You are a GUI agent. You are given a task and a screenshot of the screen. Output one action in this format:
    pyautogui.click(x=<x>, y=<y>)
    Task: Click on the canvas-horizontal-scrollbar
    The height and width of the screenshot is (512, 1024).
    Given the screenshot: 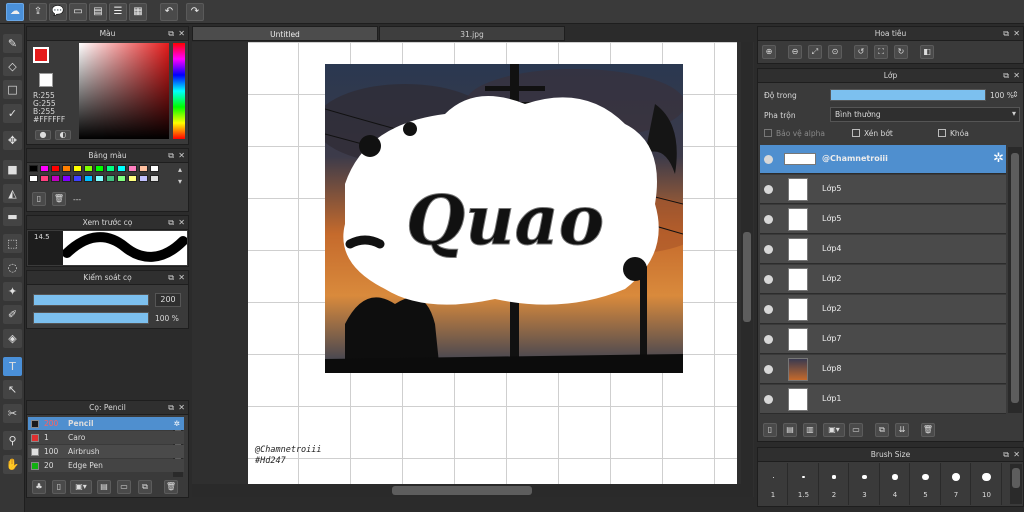 What is the action you would take?
    pyautogui.click(x=466, y=490)
    